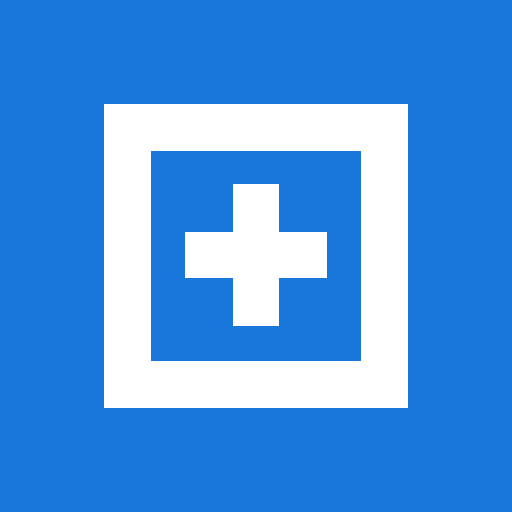 This screenshot has width=512, height=512. I want to click on plus-icon-horizontal-bar, so click(256, 255).